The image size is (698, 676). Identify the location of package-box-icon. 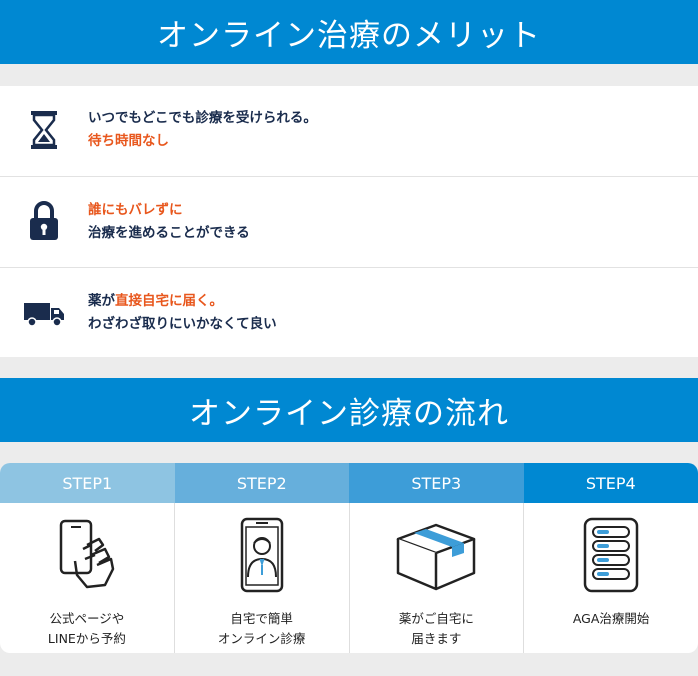
(436, 557).